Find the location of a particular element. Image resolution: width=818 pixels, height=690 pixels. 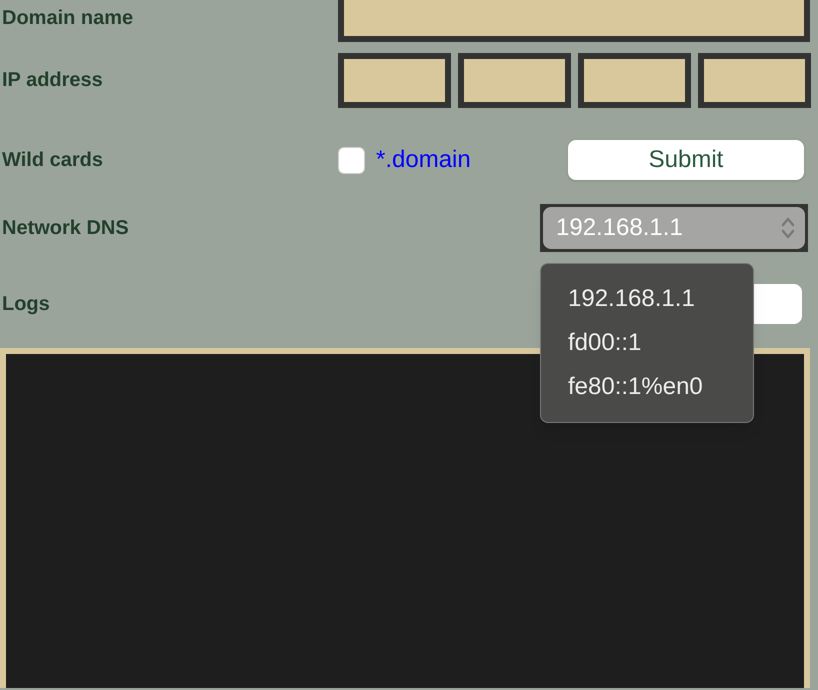

field-label: Domain name is located at coordinates (67, 18).